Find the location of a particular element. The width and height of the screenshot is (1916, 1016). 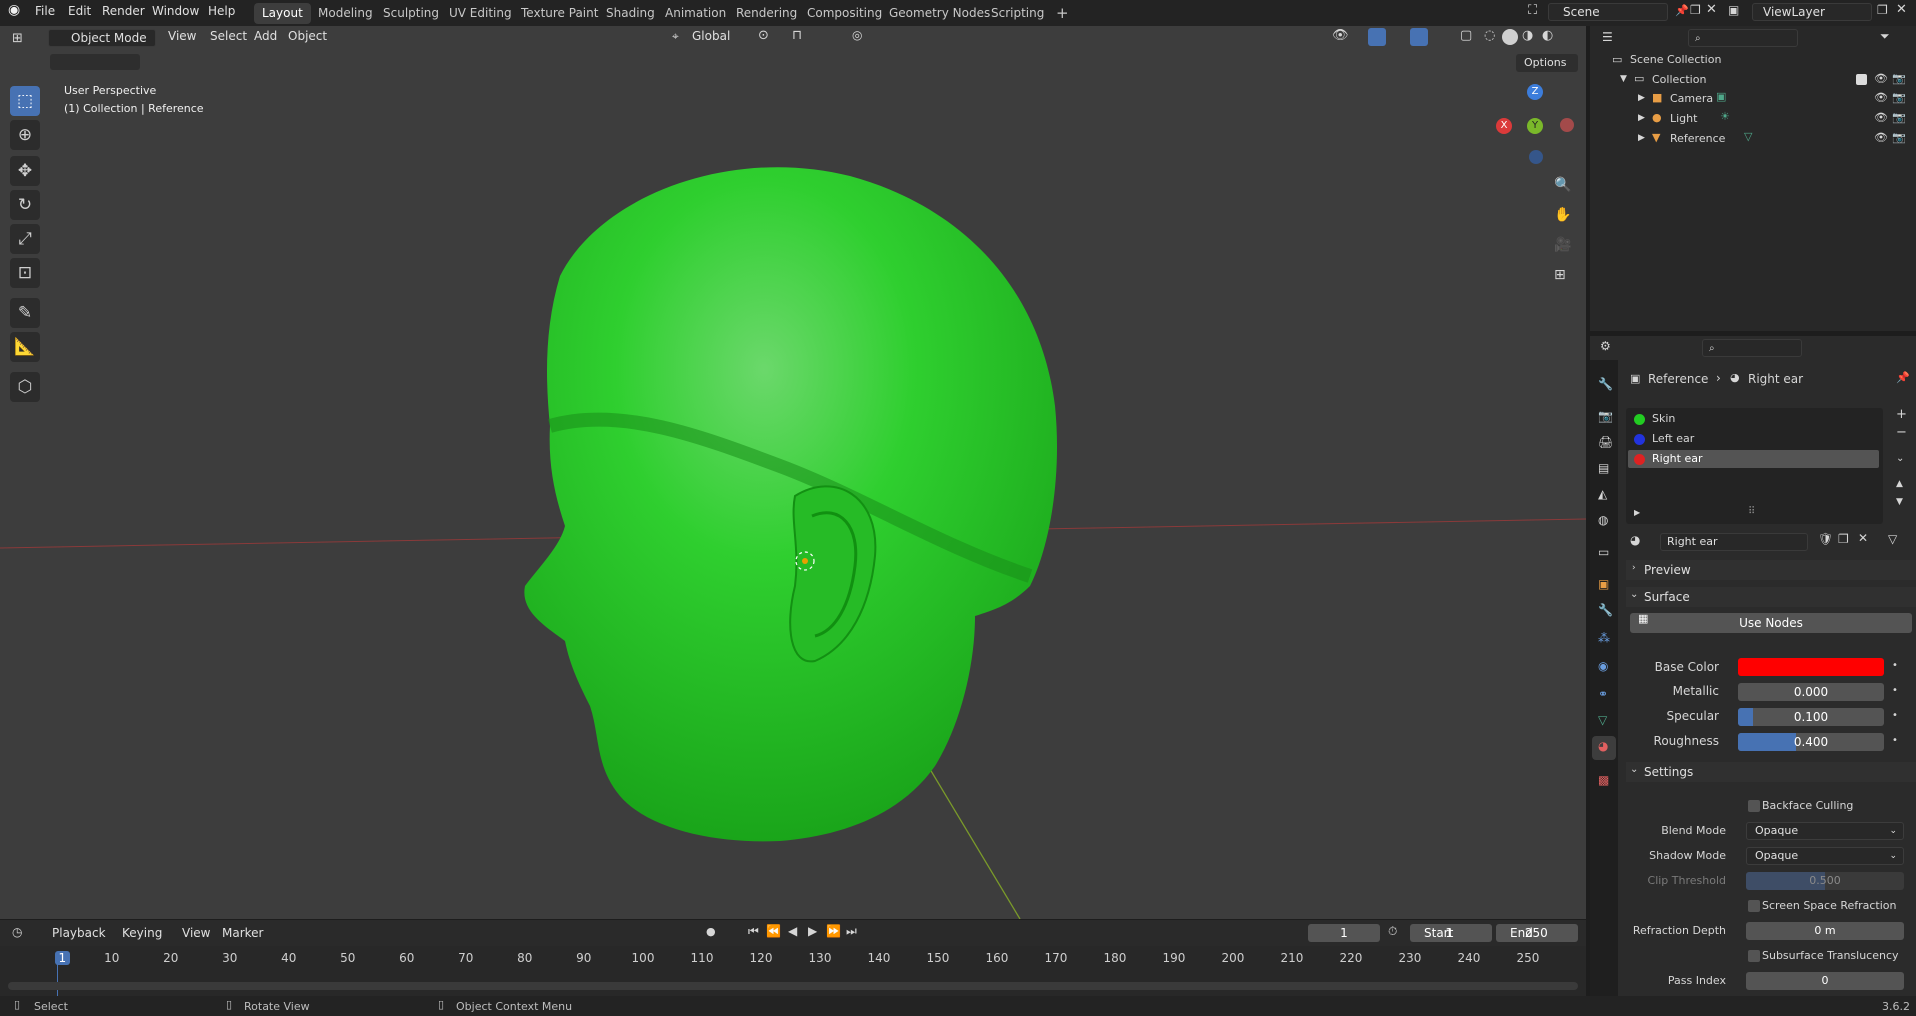

duplicate-material-icon: ❐ is located at coordinates (1843, 539).